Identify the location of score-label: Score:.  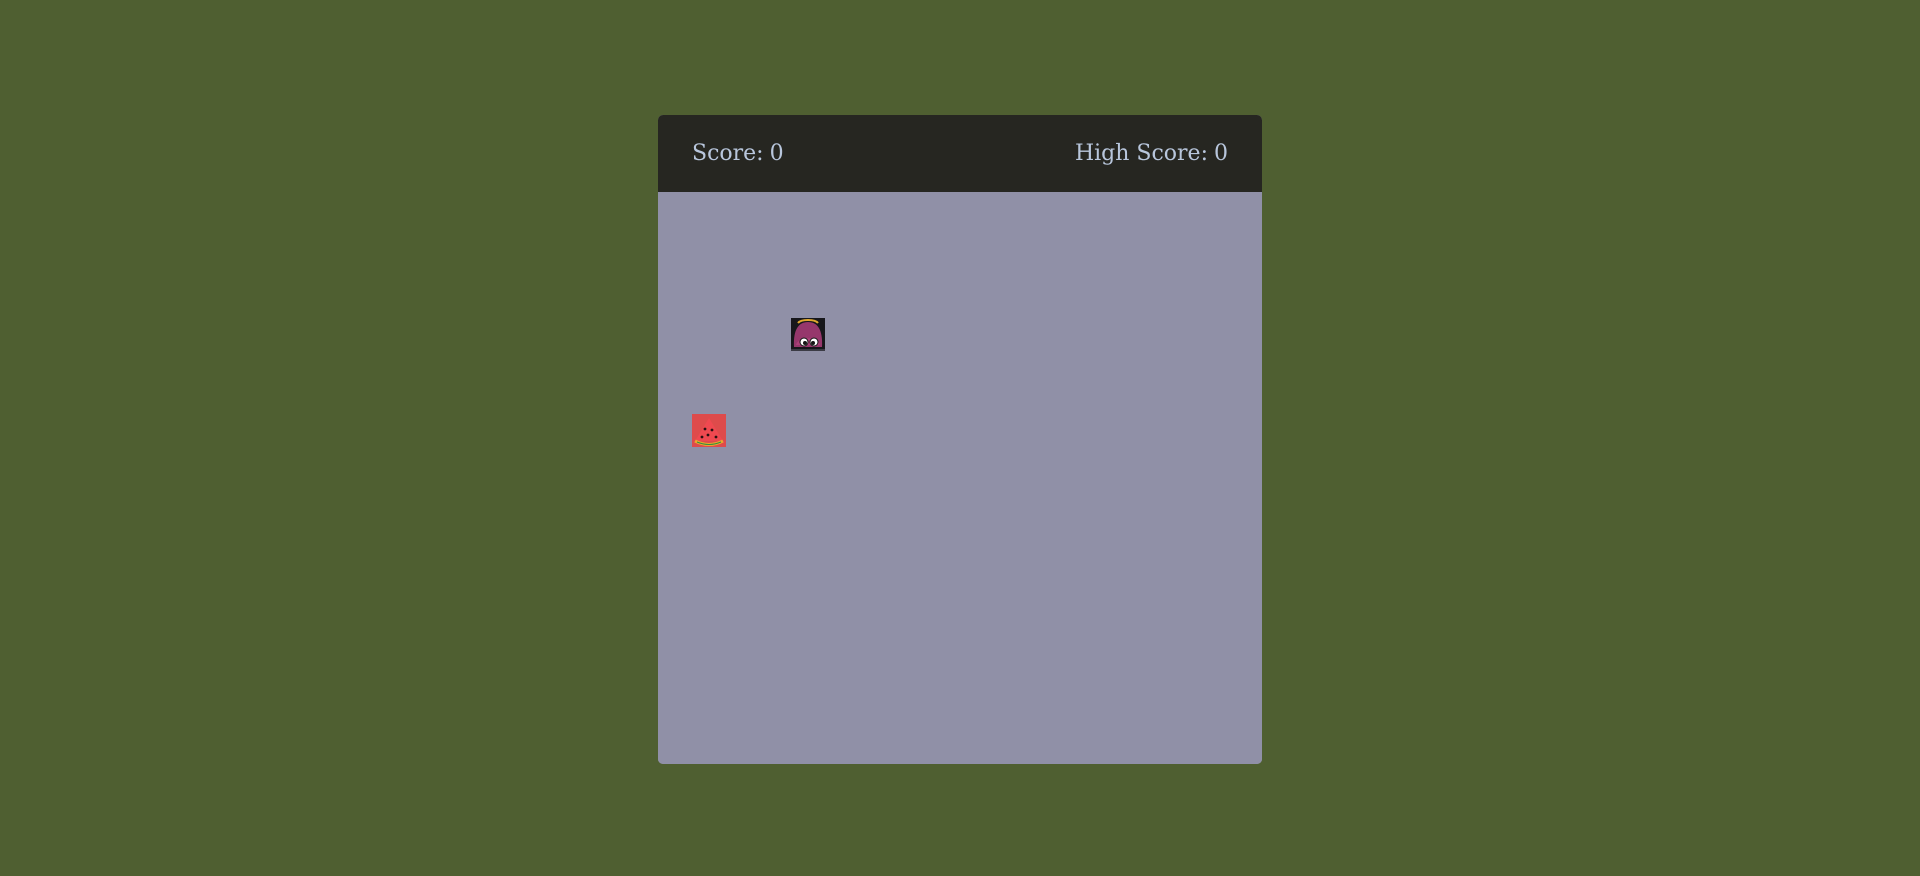
(728, 153).